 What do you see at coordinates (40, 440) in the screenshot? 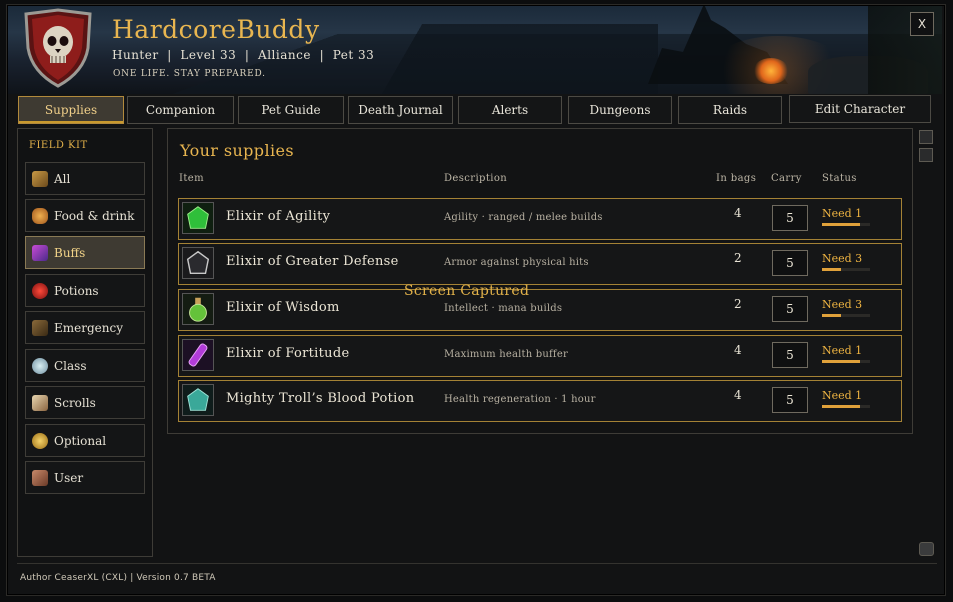
I see `optional-icon` at bounding box center [40, 440].